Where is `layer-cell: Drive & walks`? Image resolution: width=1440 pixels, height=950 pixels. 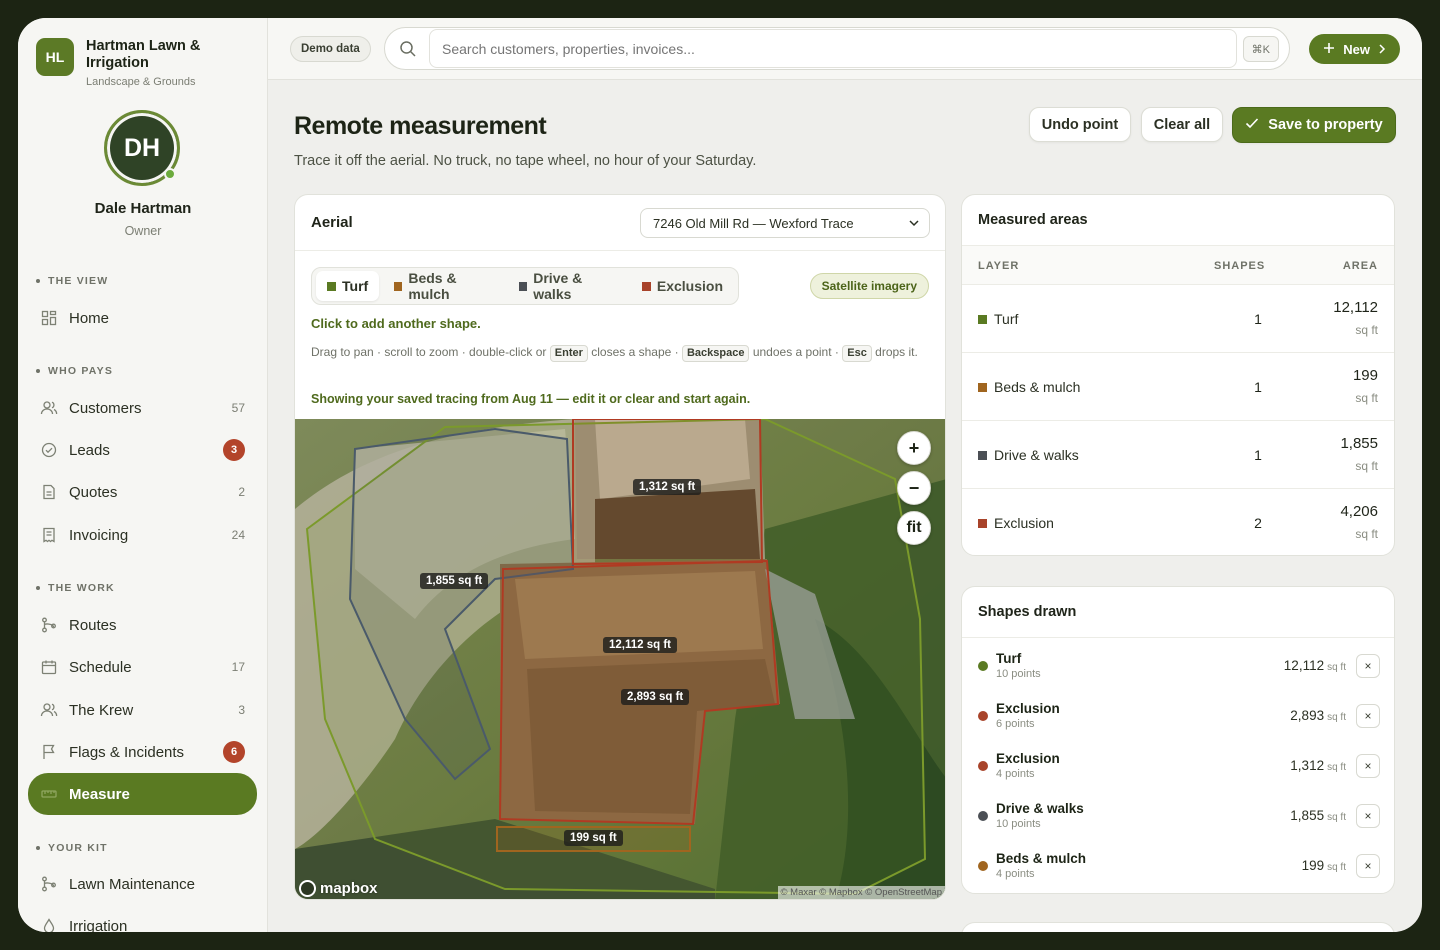 layer-cell: Drive & walks is located at coordinates (1028, 455).